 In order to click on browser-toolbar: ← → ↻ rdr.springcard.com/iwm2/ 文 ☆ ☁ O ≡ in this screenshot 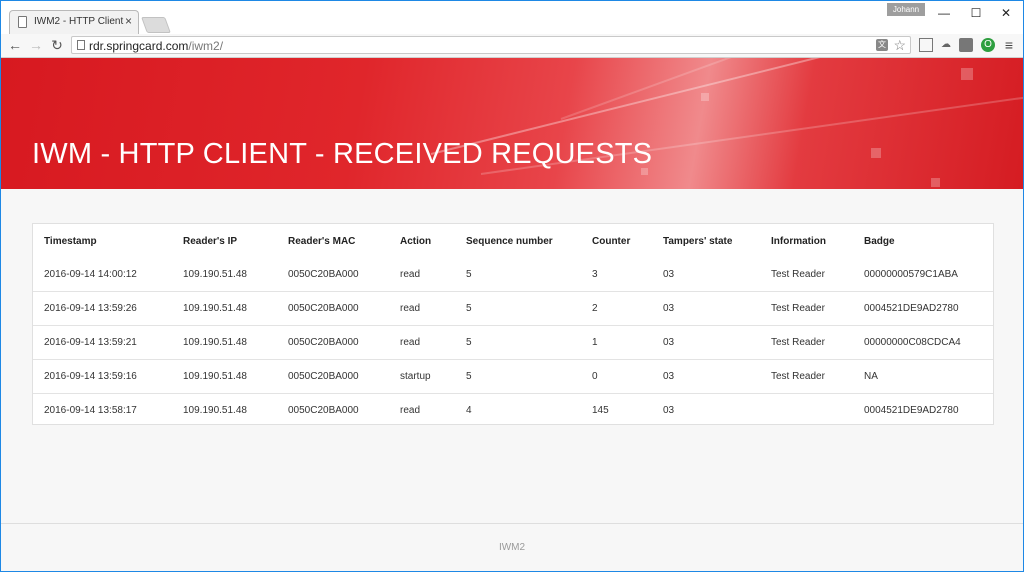, I will do `click(512, 46)`.